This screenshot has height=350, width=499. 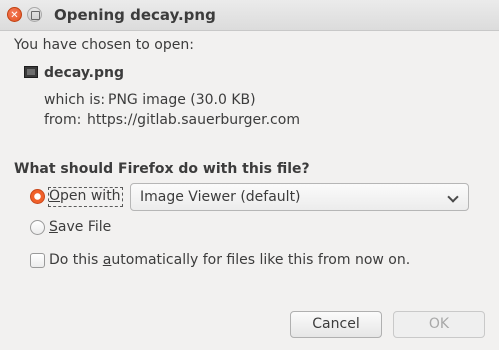 What do you see at coordinates (90, 196) in the screenshot?
I see `open-with-label-text: pen with` at bounding box center [90, 196].